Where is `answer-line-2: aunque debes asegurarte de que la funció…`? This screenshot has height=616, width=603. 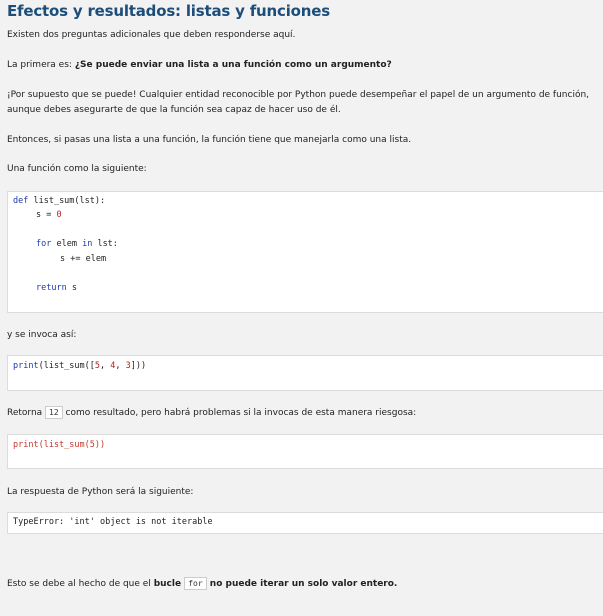 answer-line-2: aunque debes asegurarte de que la funció… is located at coordinates (174, 110).